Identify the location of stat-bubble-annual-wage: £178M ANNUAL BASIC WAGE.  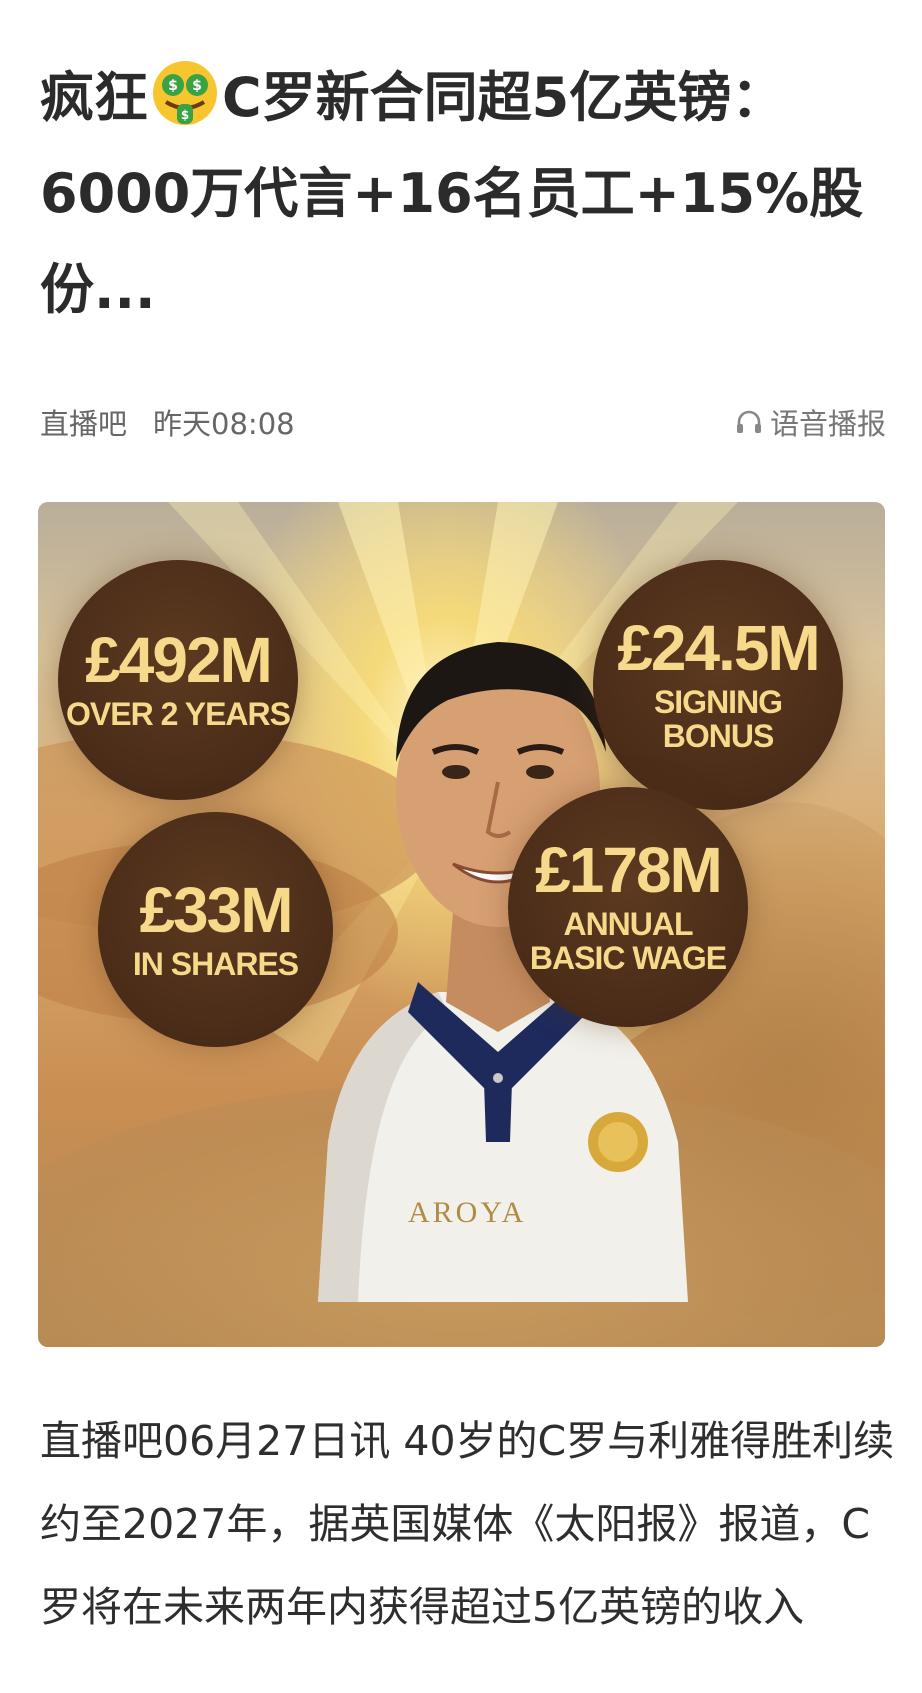
(628, 907).